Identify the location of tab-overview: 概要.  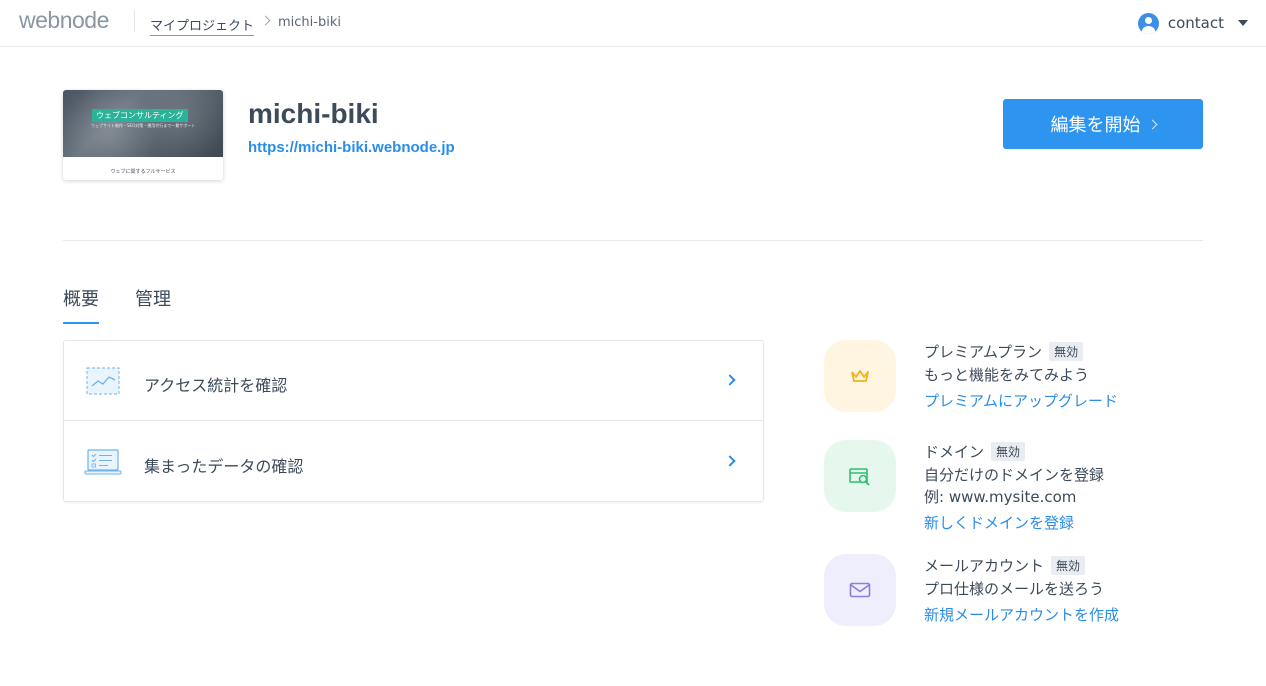
(81, 298).